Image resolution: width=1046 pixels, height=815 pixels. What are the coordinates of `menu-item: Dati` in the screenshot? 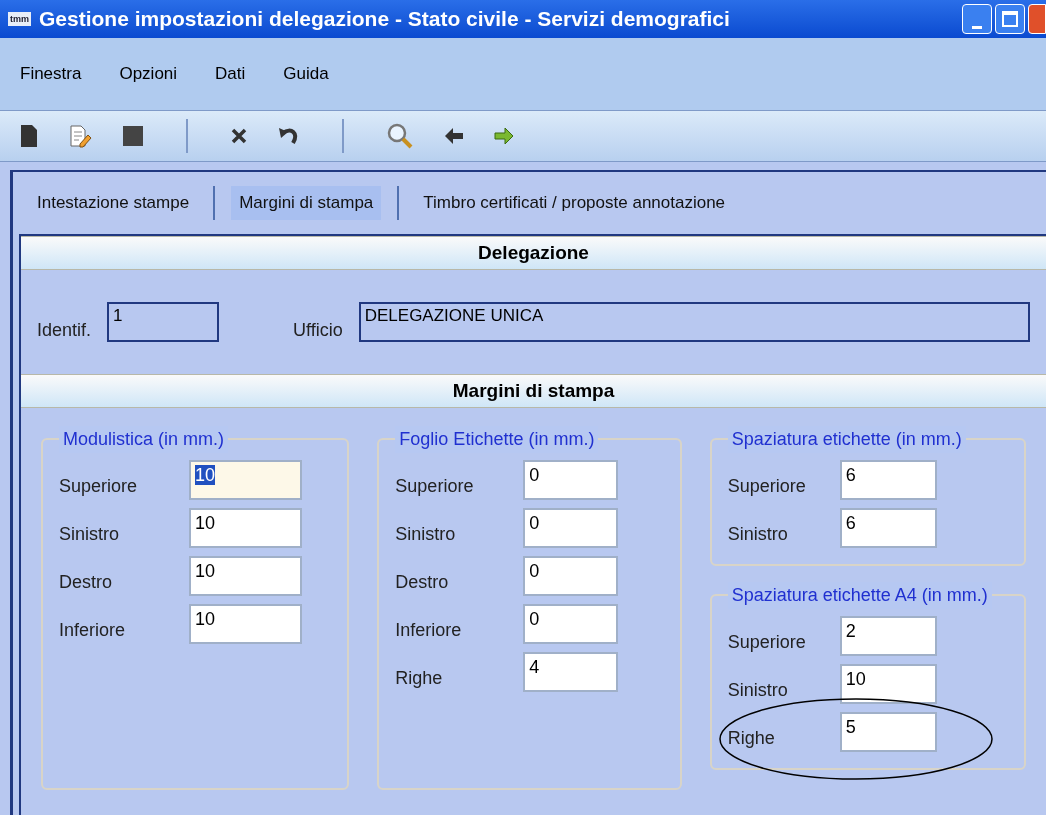 It's located at (230, 74).